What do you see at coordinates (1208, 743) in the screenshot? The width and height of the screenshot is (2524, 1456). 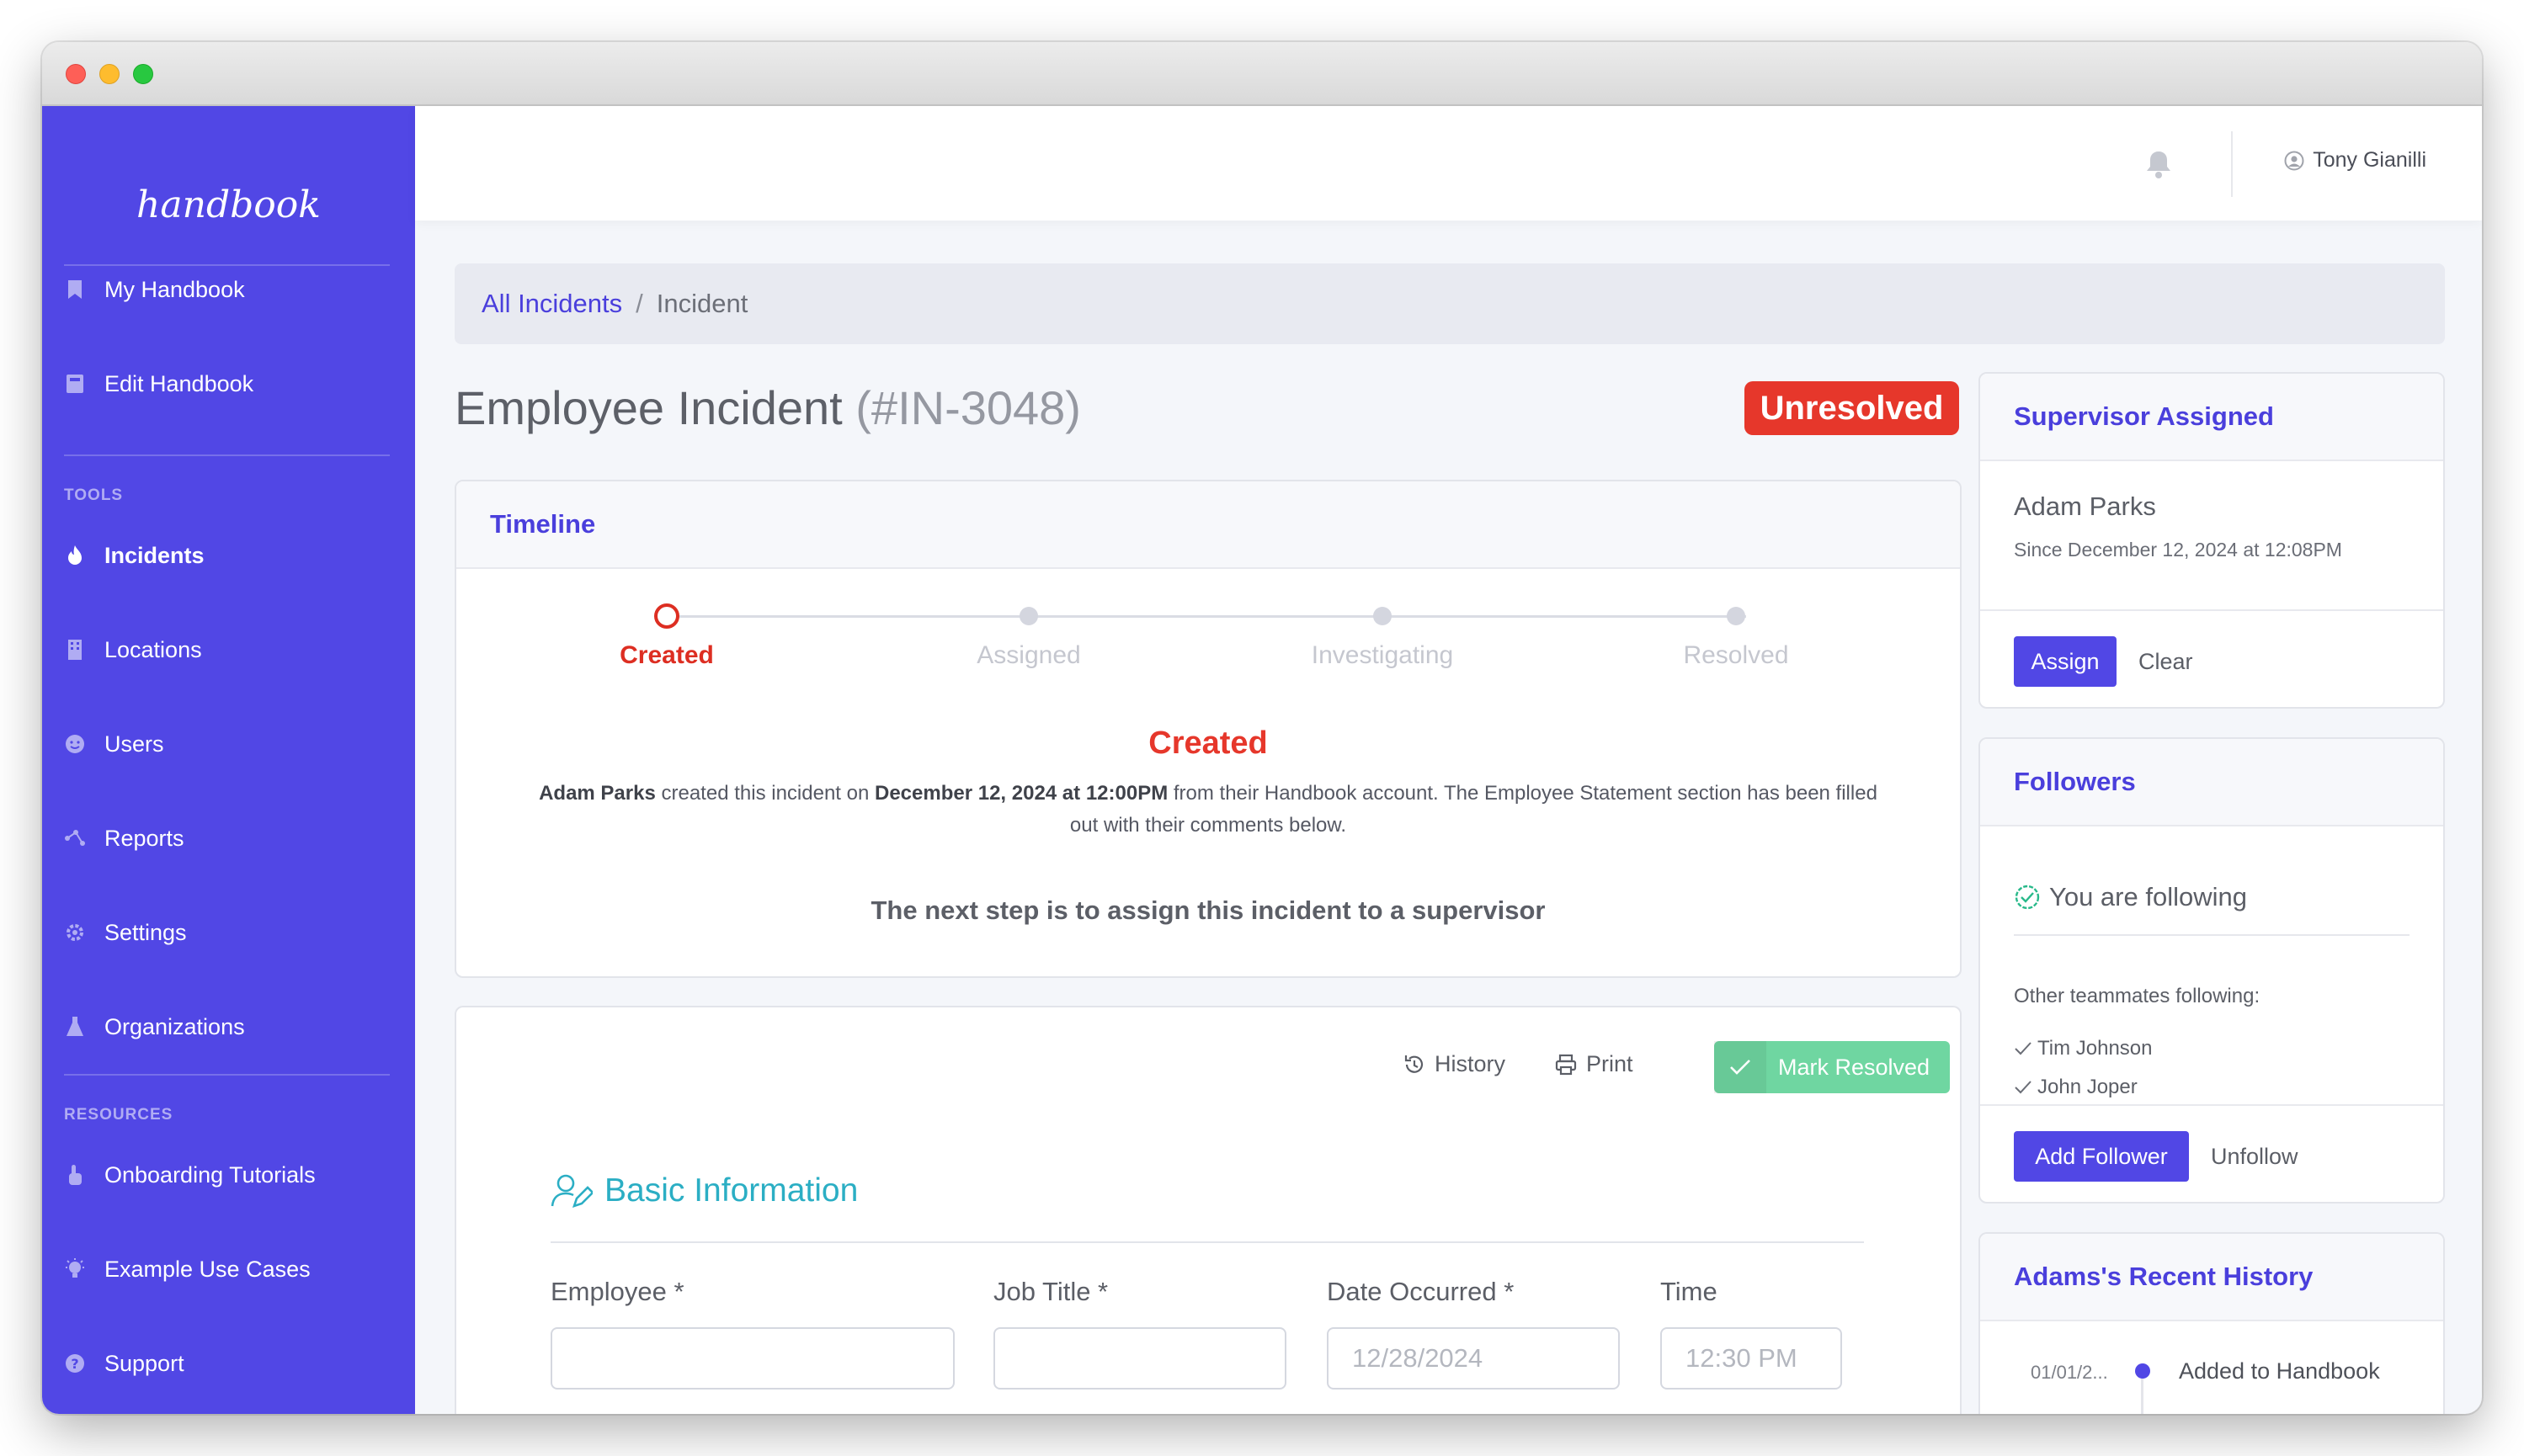 I see `current-step-heading: Created` at bounding box center [1208, 743].